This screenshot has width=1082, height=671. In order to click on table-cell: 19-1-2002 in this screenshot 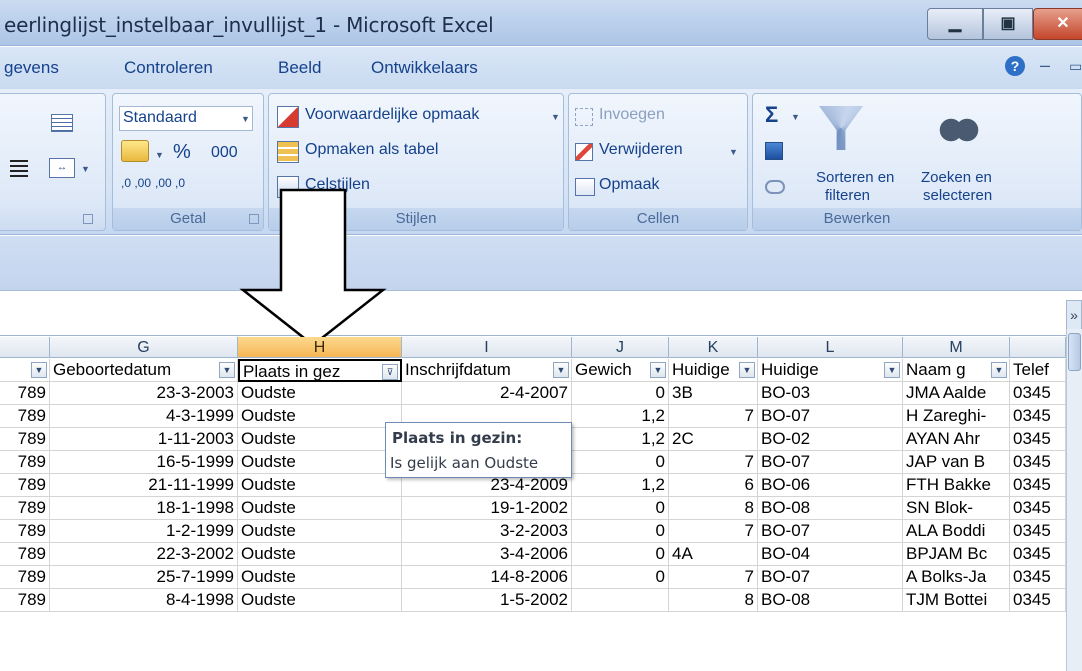, I will do `click(487, 508)`.